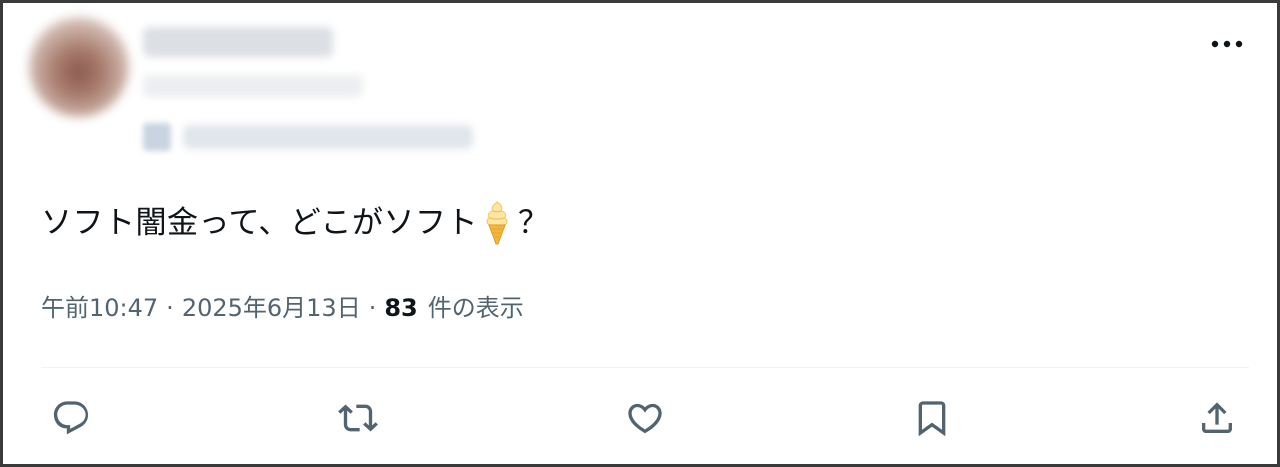  Describe the element at coordinates (79, 67) in the screenshot. I see `avatar` at that location.